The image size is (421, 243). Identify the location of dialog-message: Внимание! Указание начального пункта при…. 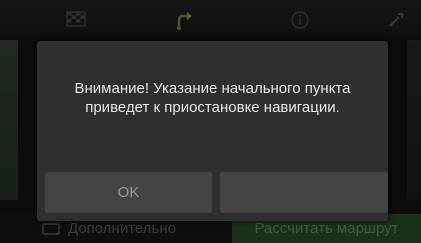
(212, 98).